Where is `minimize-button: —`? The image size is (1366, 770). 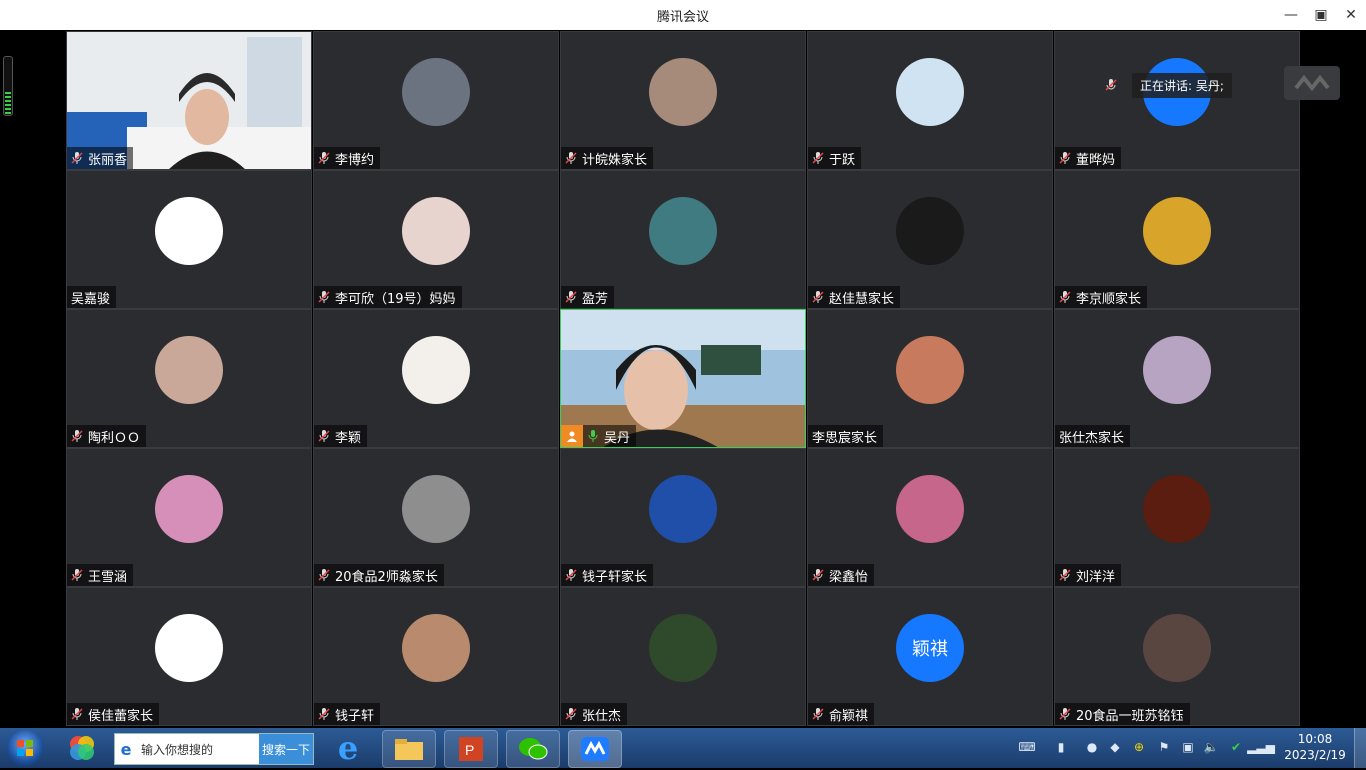 minimize-button: — is located at coordinates (1291, 15).